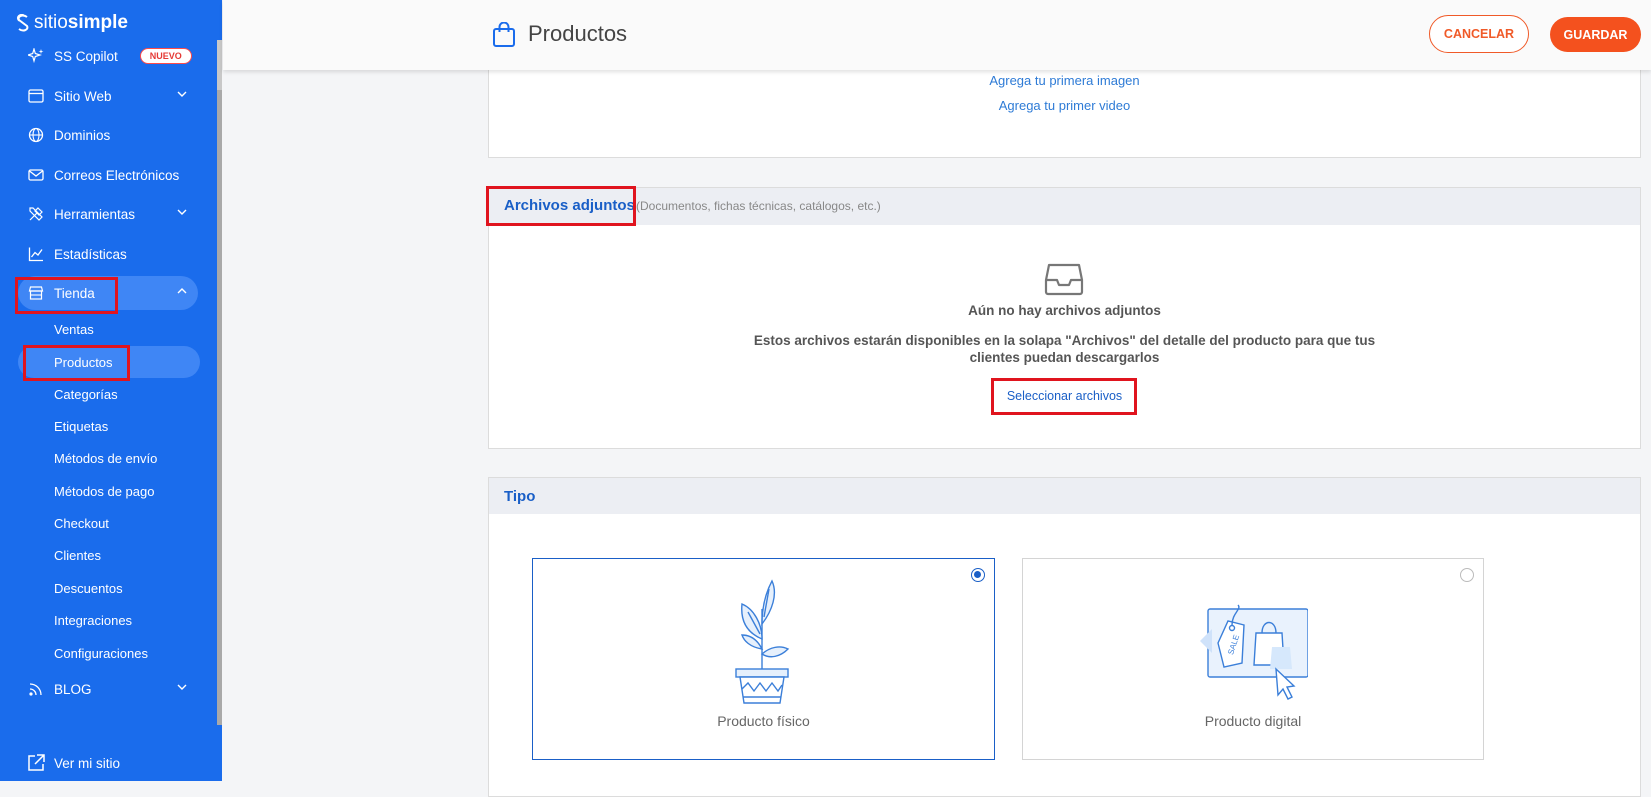 The height and width of the screenshot is (797, 1651). I want to click on digital-product-radio, so click(1467, 575).